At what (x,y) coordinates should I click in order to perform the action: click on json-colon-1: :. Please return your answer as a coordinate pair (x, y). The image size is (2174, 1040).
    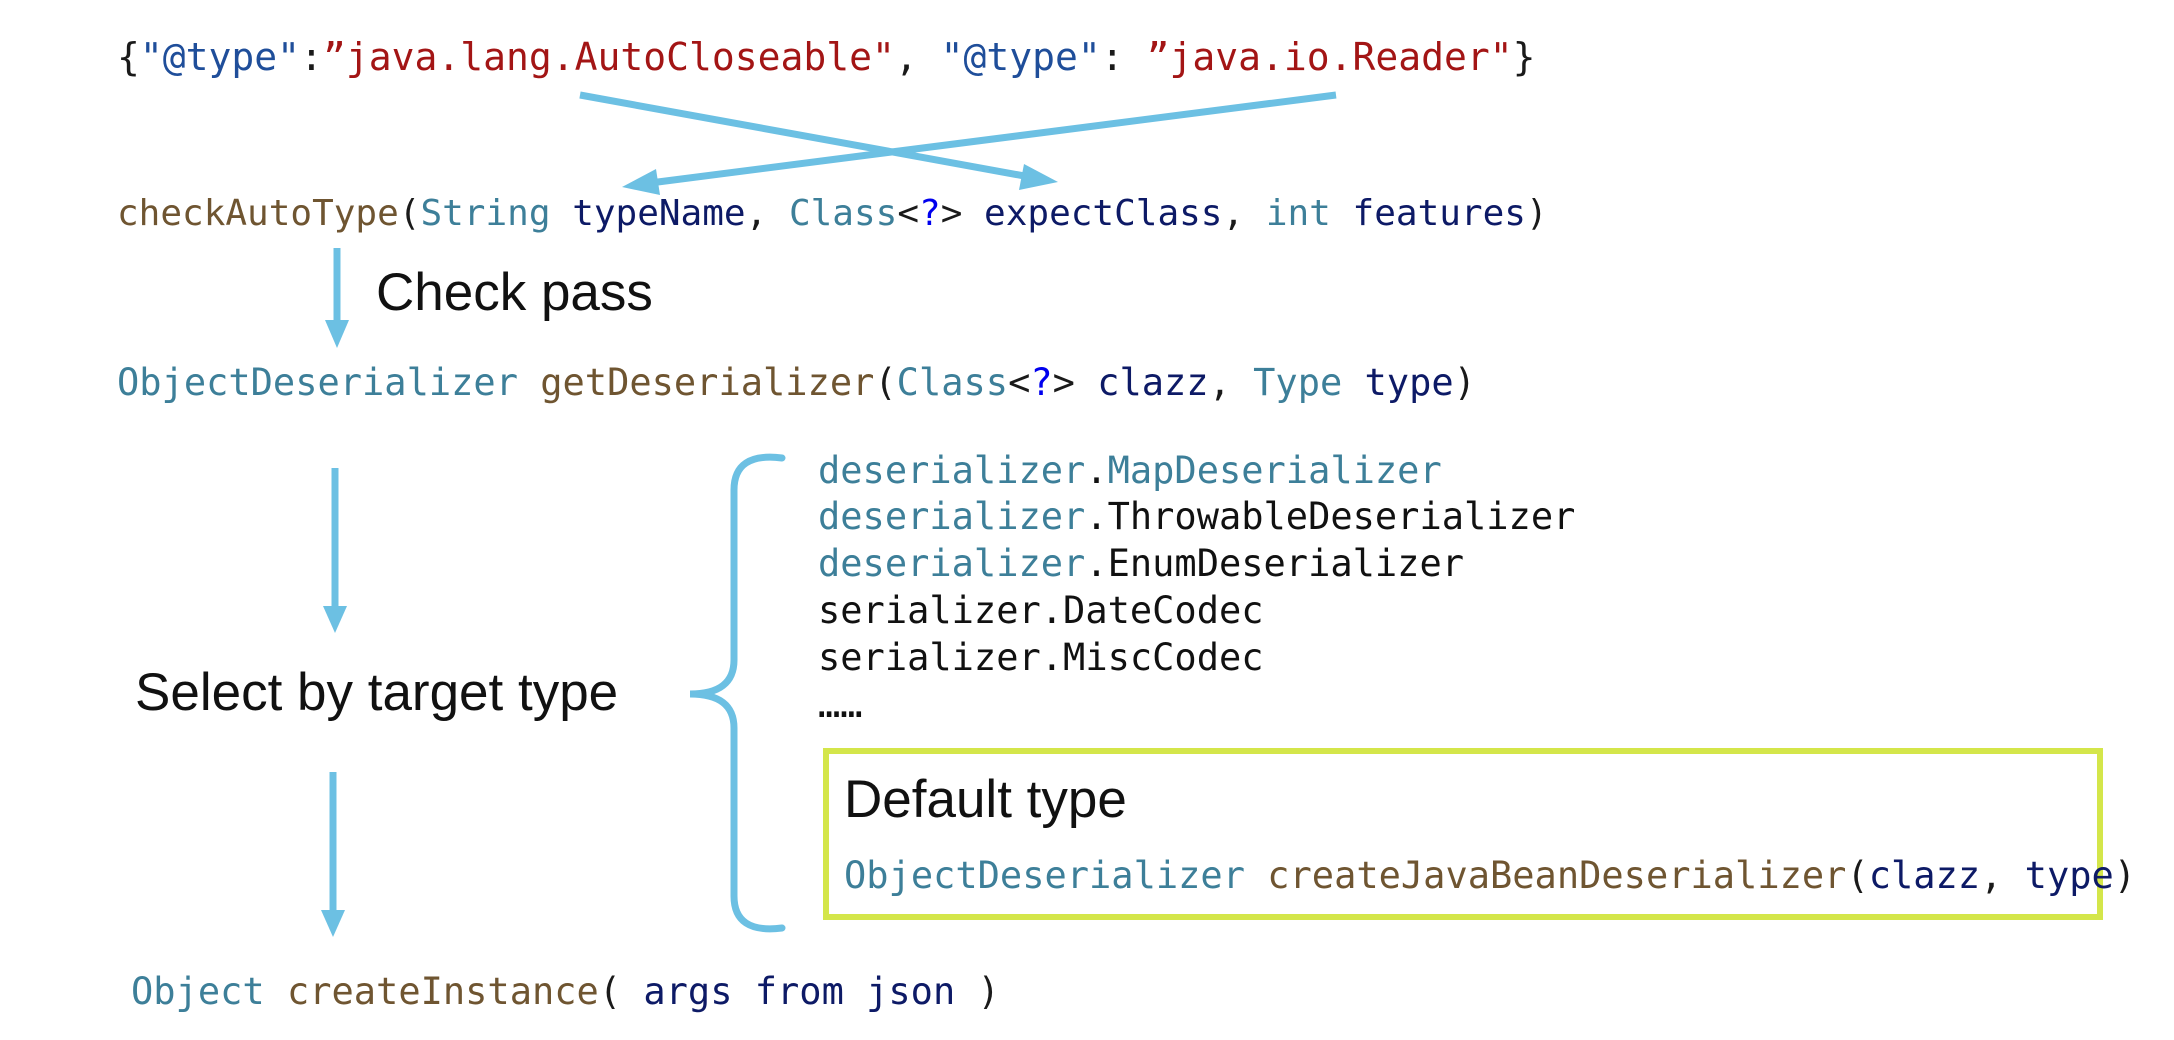
    Looking at the image, I should click on (311, 57).